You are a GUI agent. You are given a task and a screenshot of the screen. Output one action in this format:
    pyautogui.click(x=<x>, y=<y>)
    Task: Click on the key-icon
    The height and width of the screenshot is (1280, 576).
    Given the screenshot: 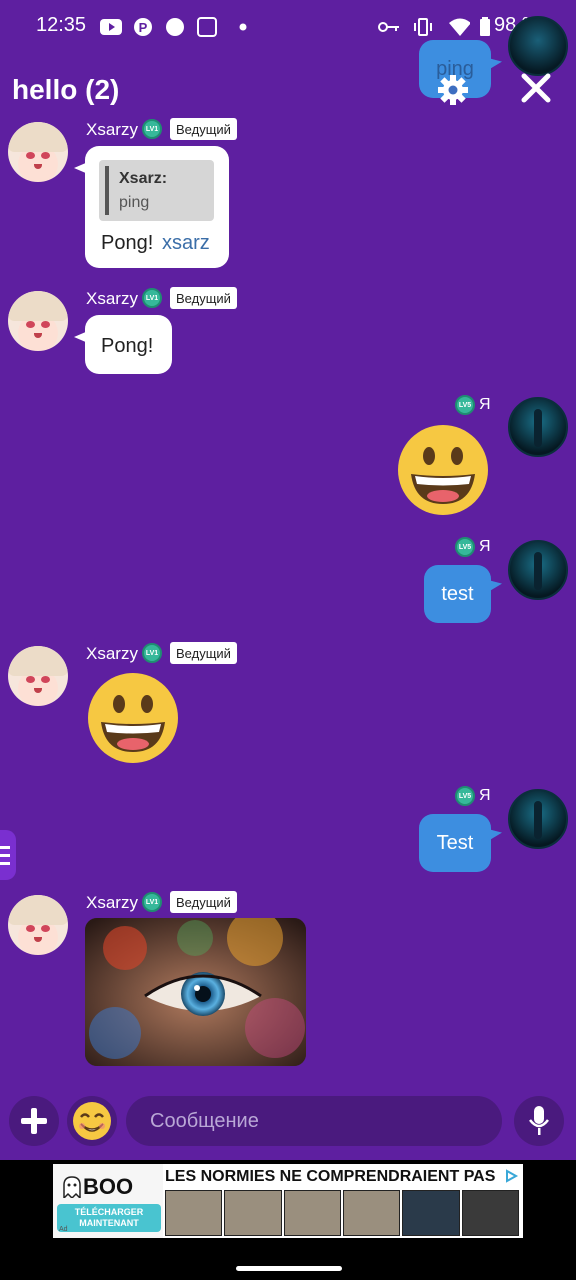 What is the action you would take?
    pyautogui.click(x=389, y=27)
    